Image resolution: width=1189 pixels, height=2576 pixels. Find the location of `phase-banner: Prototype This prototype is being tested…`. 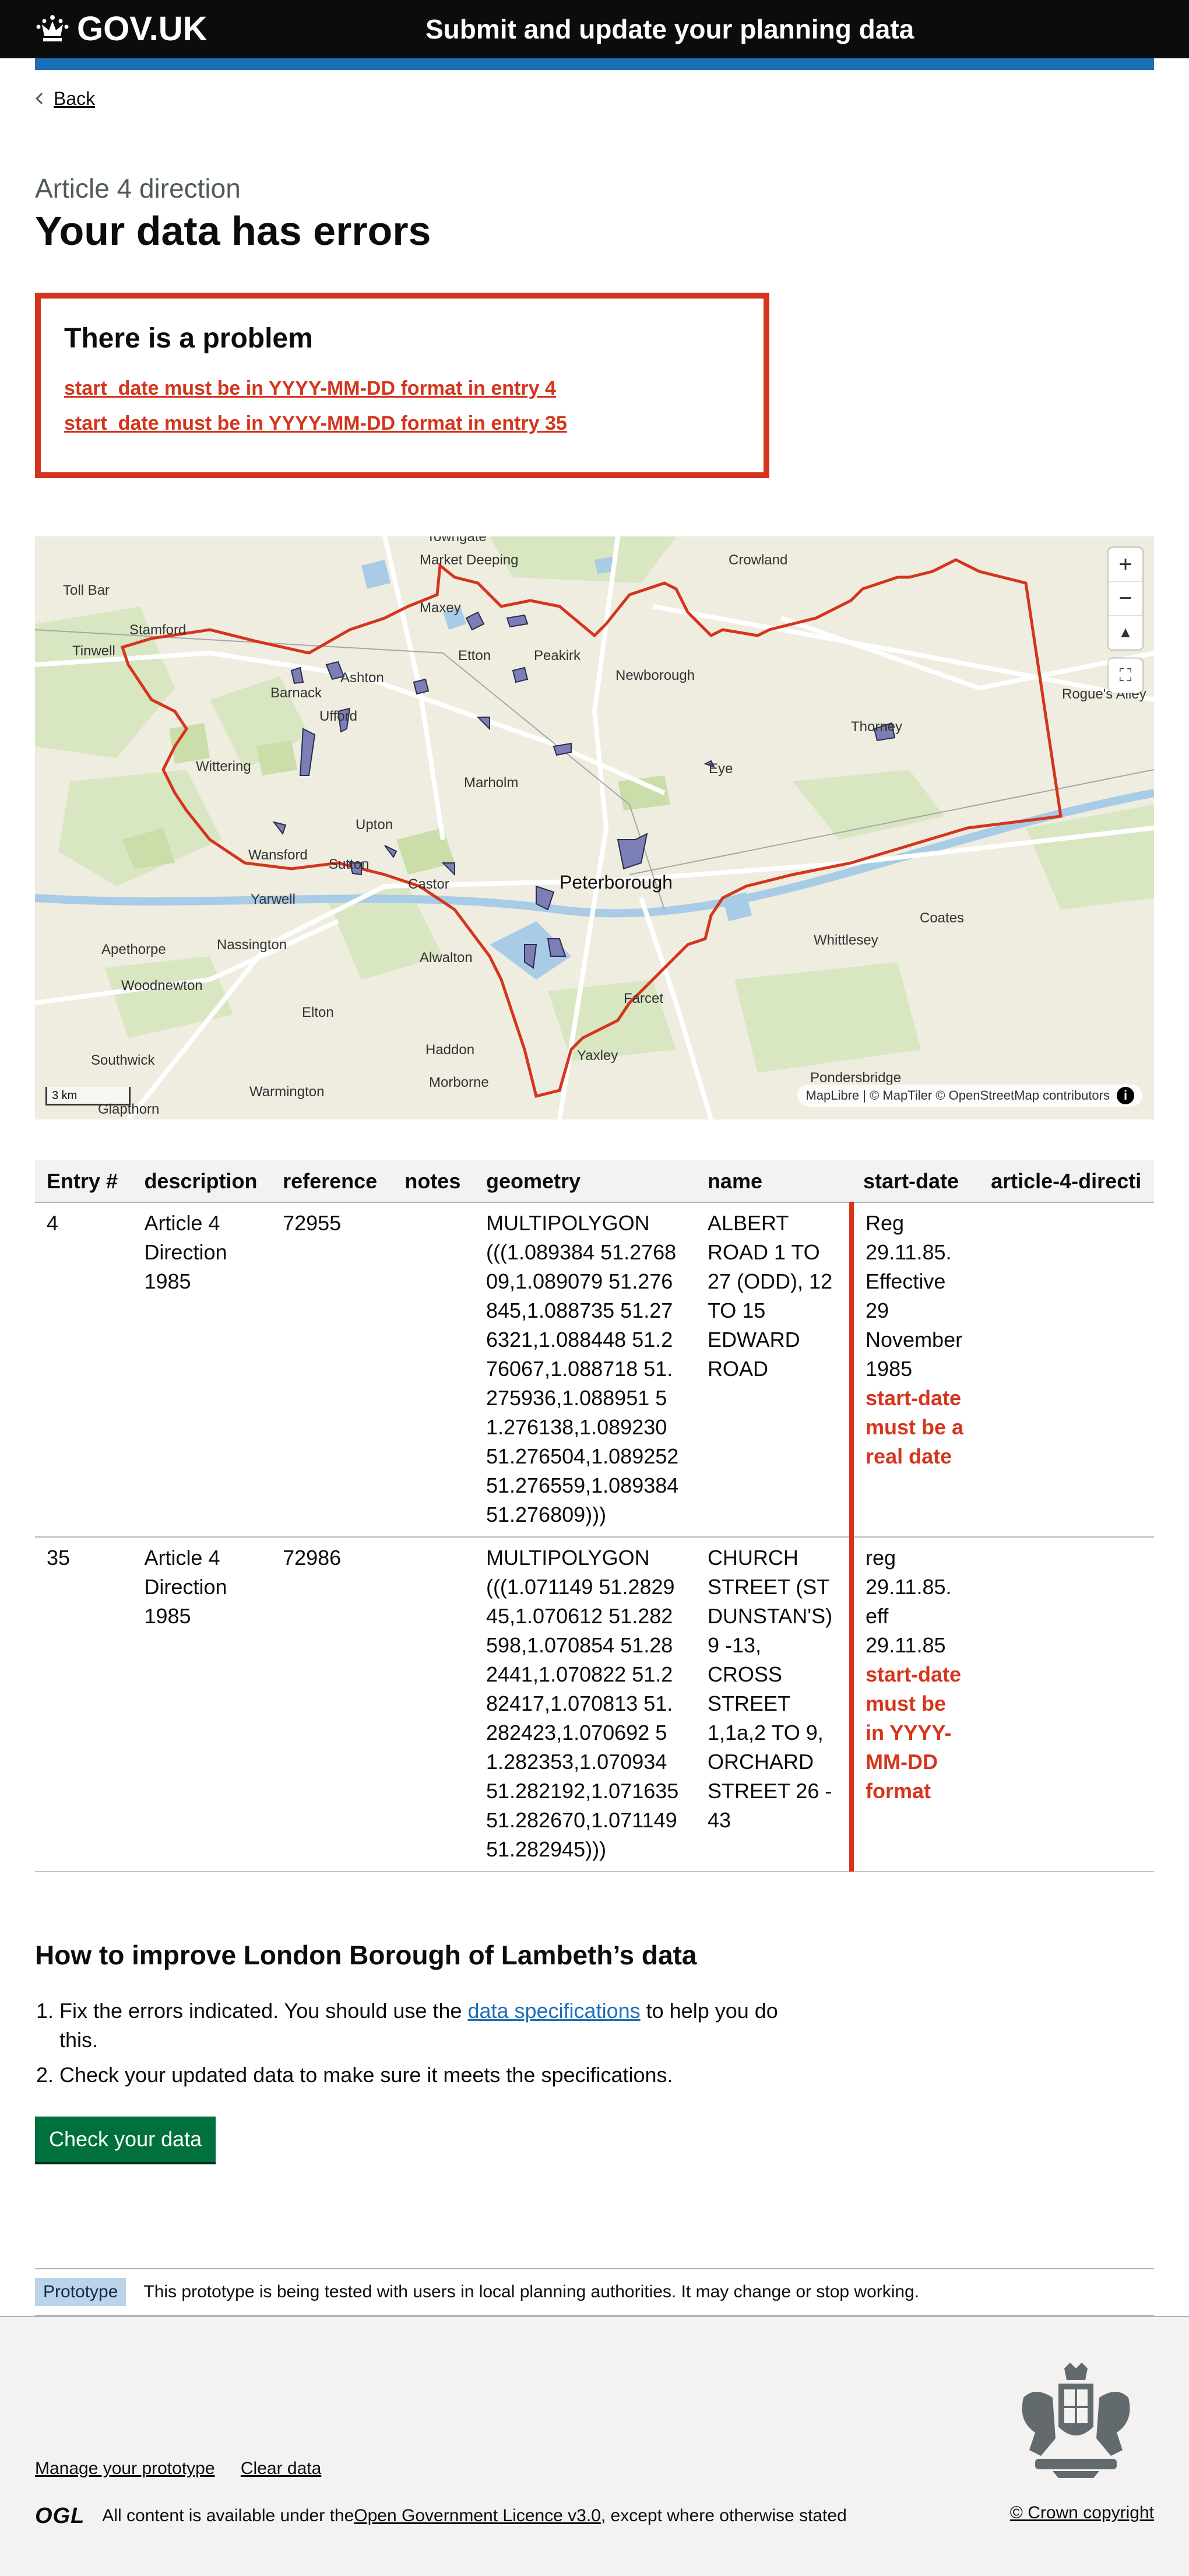

phase-banner: Prototype This prototype is being tested… is located at coordinates (594, 2292).